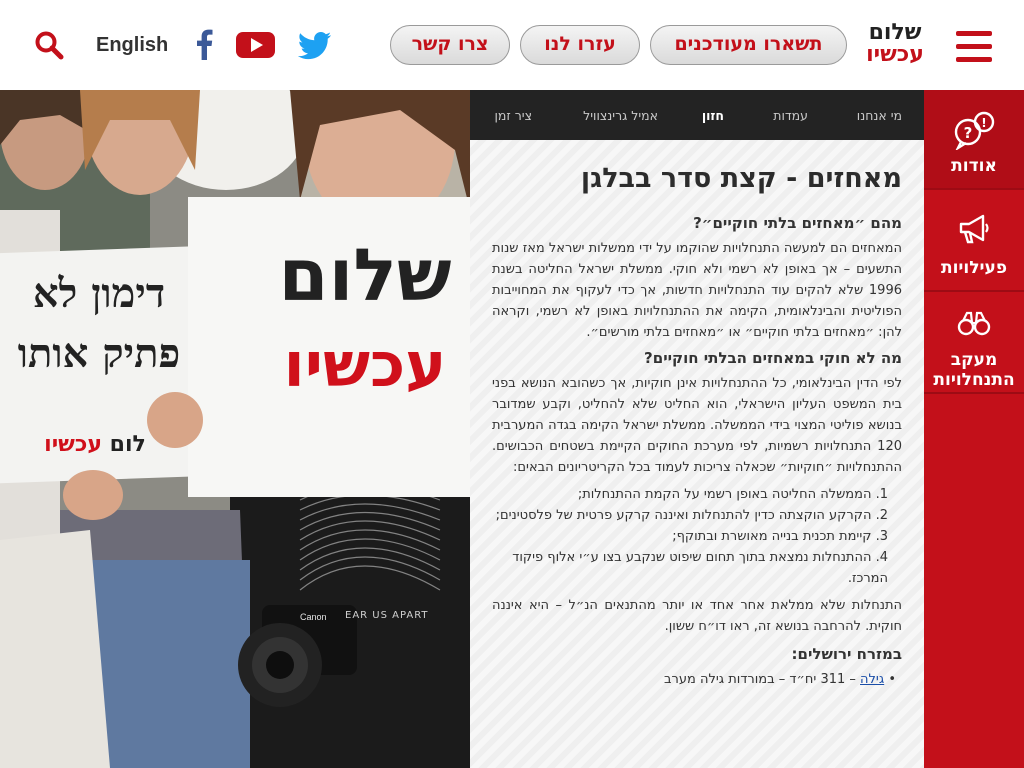 The image size is (1024, 768). I want to click on subnav-item-positions: עמדות, so click(790, 115).